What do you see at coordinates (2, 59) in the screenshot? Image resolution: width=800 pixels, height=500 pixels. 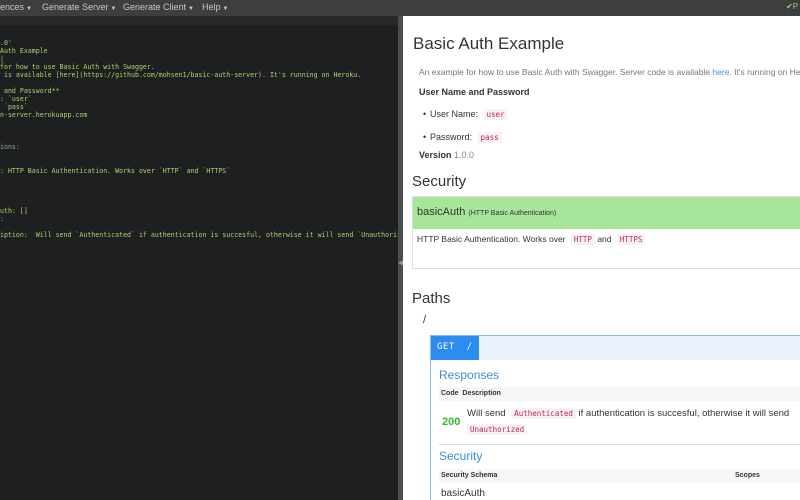 I see `editor-line: |` at bounding box center [2, 59].